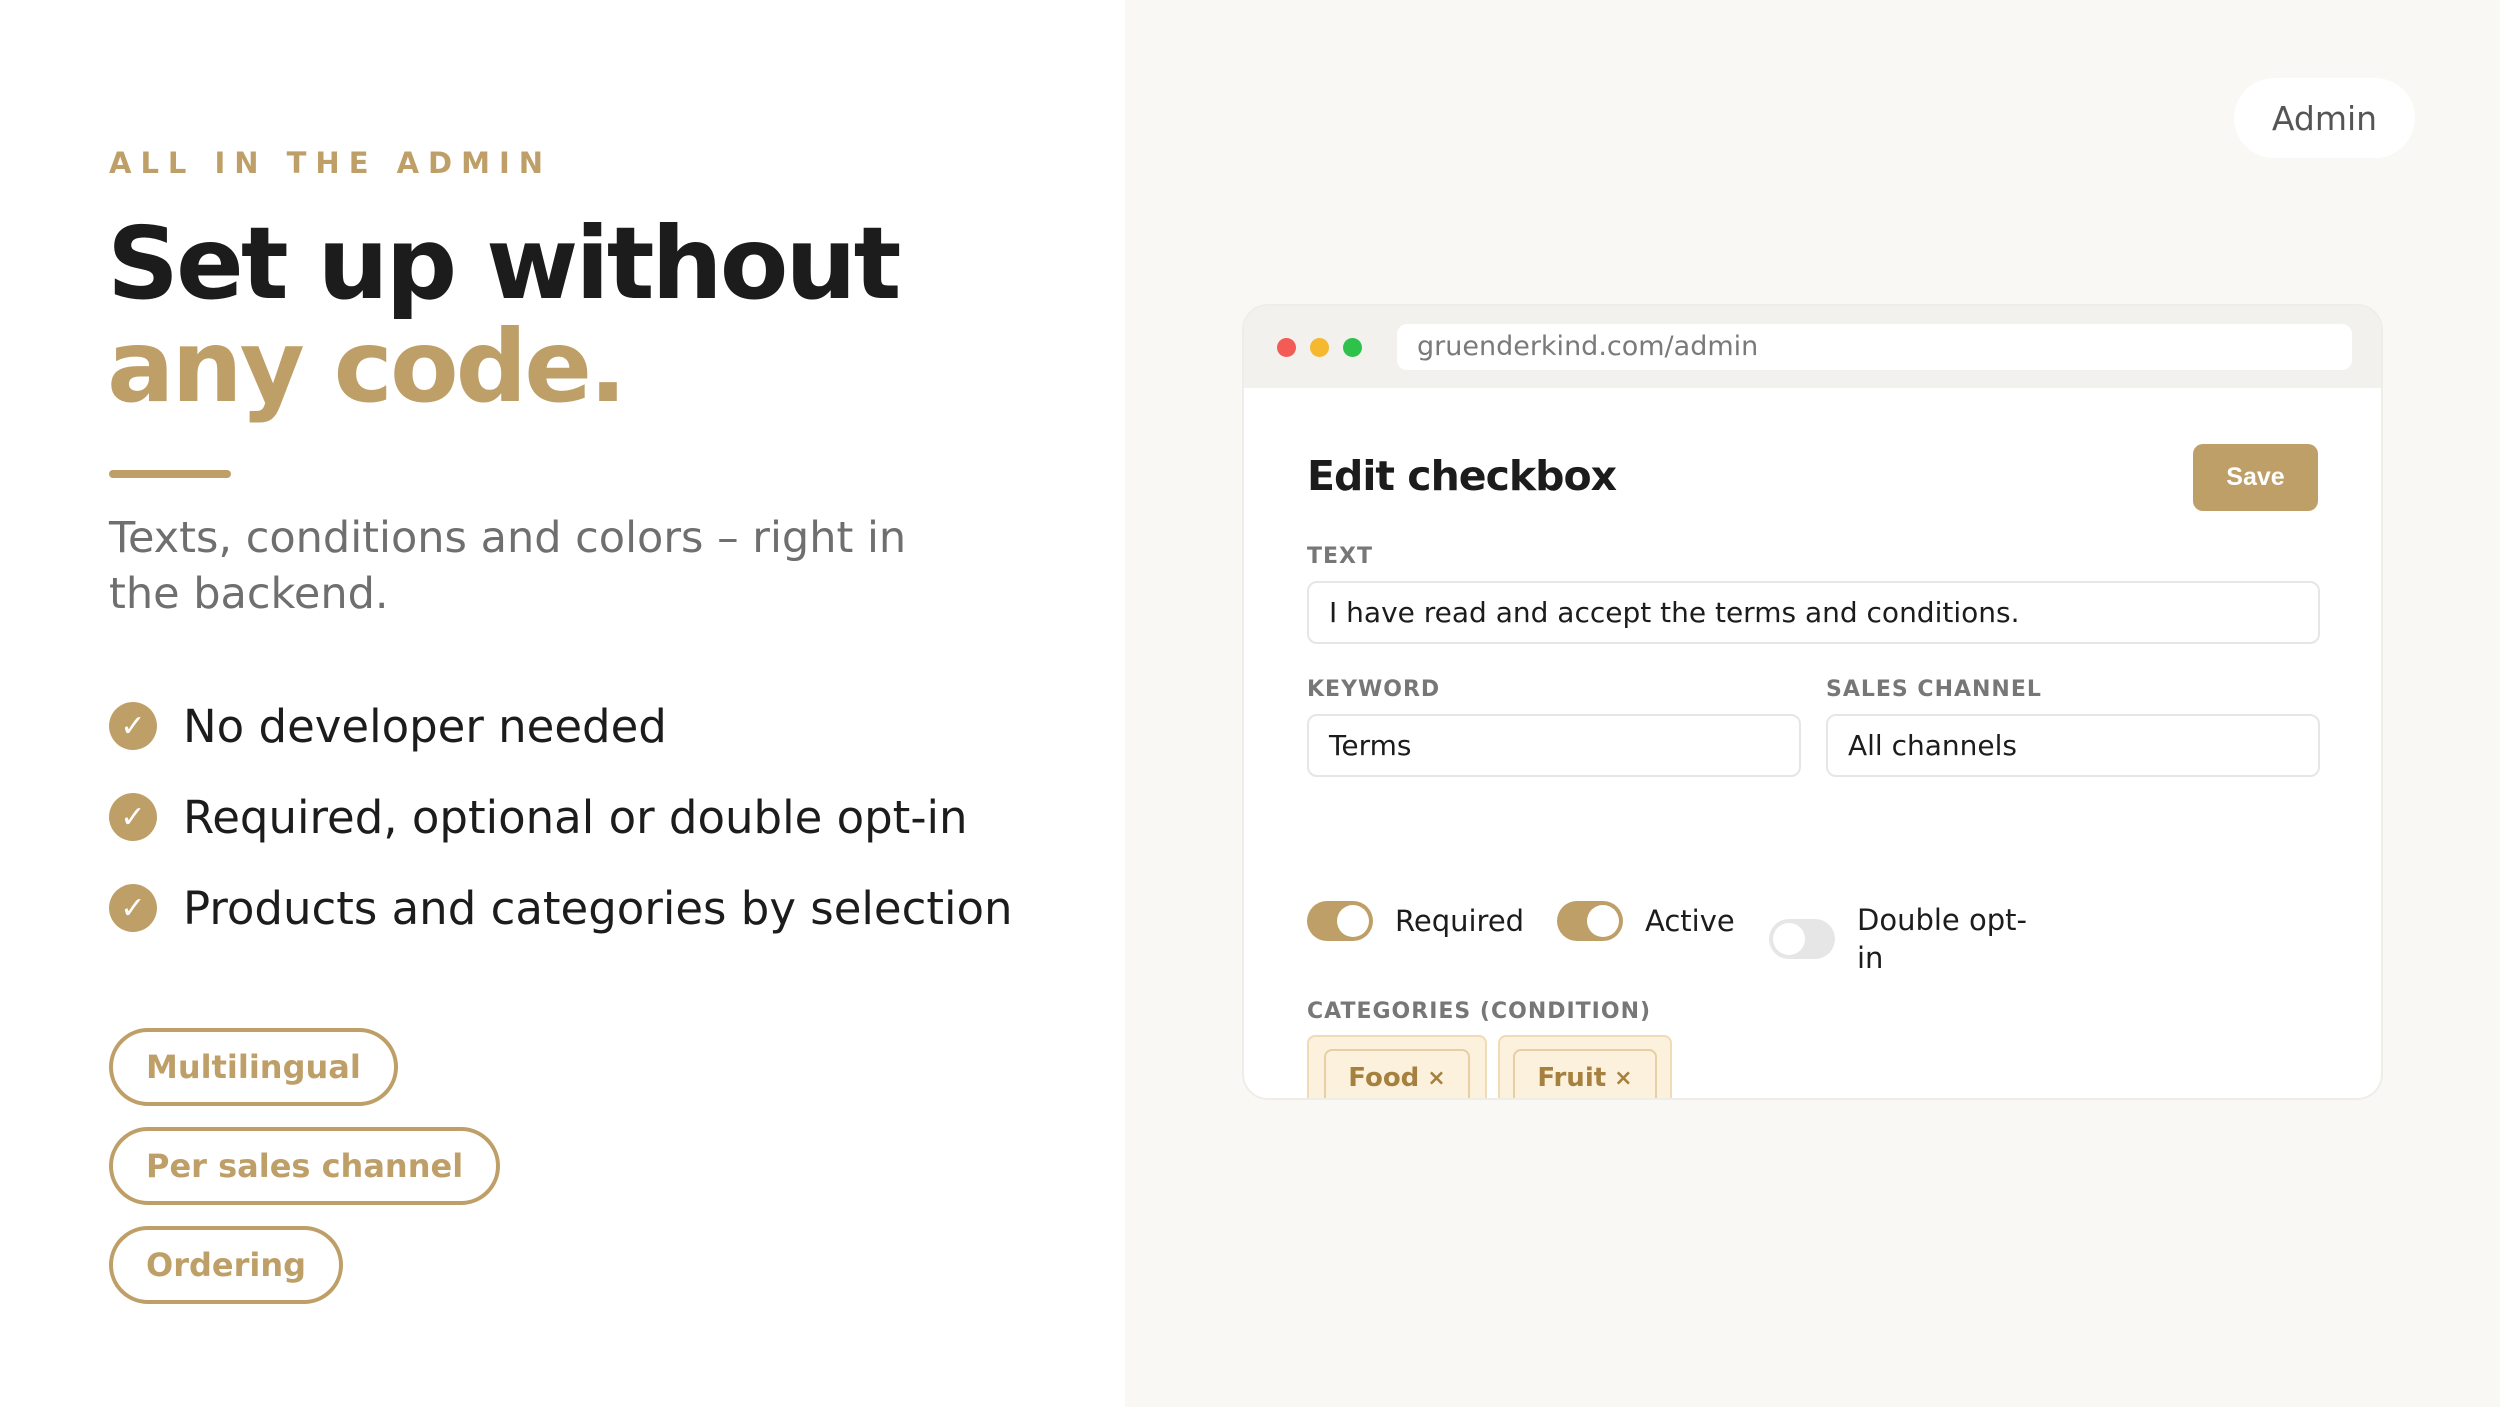 Image resolution: width=2500 pixels, height=1407 pixels. I want to click on category-tag-fruit: Fruit ×, so click(1585, 1073).